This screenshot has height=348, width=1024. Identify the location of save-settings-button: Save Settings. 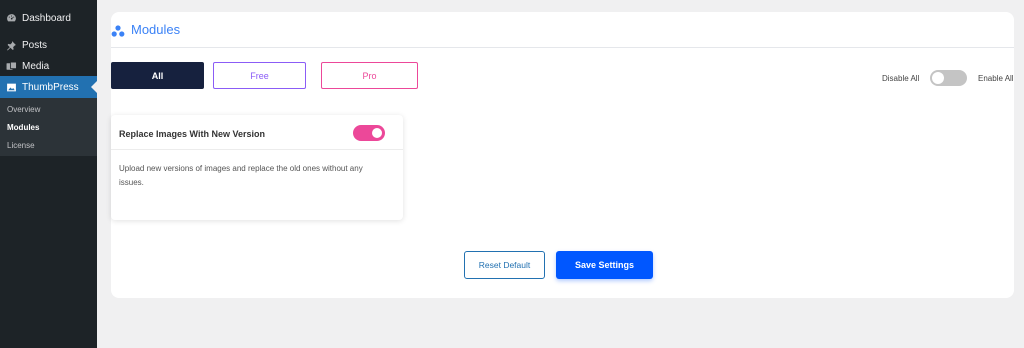
(604, 265).